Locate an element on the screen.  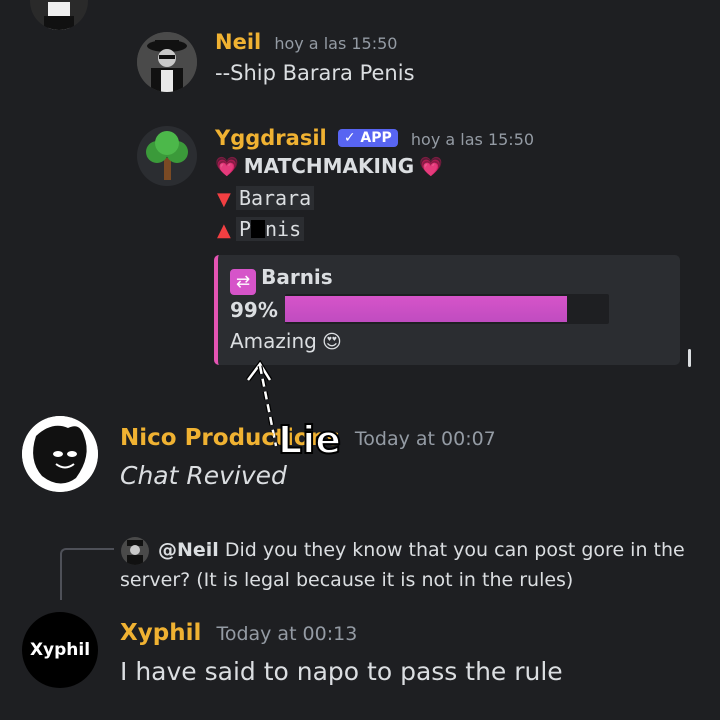
nico-timestamp: Today at 00:07 is located at coordinates (425, 439).